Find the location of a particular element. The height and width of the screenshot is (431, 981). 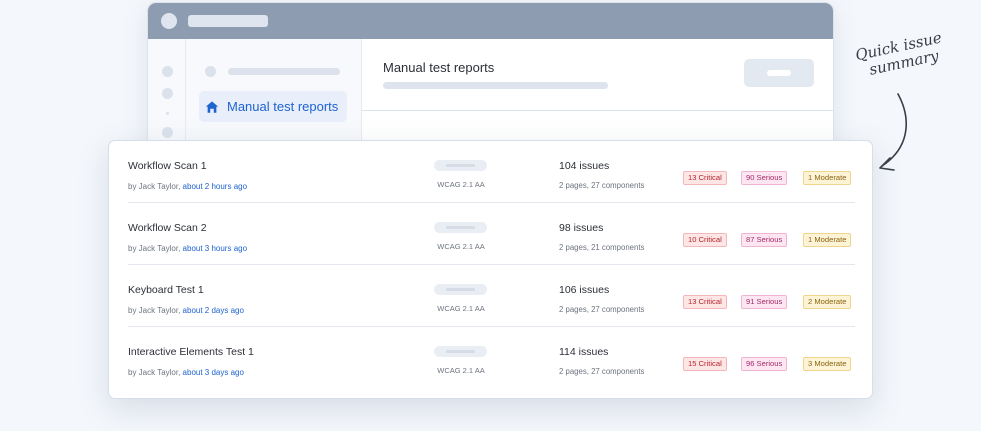

window-control-dot is located at coordinates (169, 21).